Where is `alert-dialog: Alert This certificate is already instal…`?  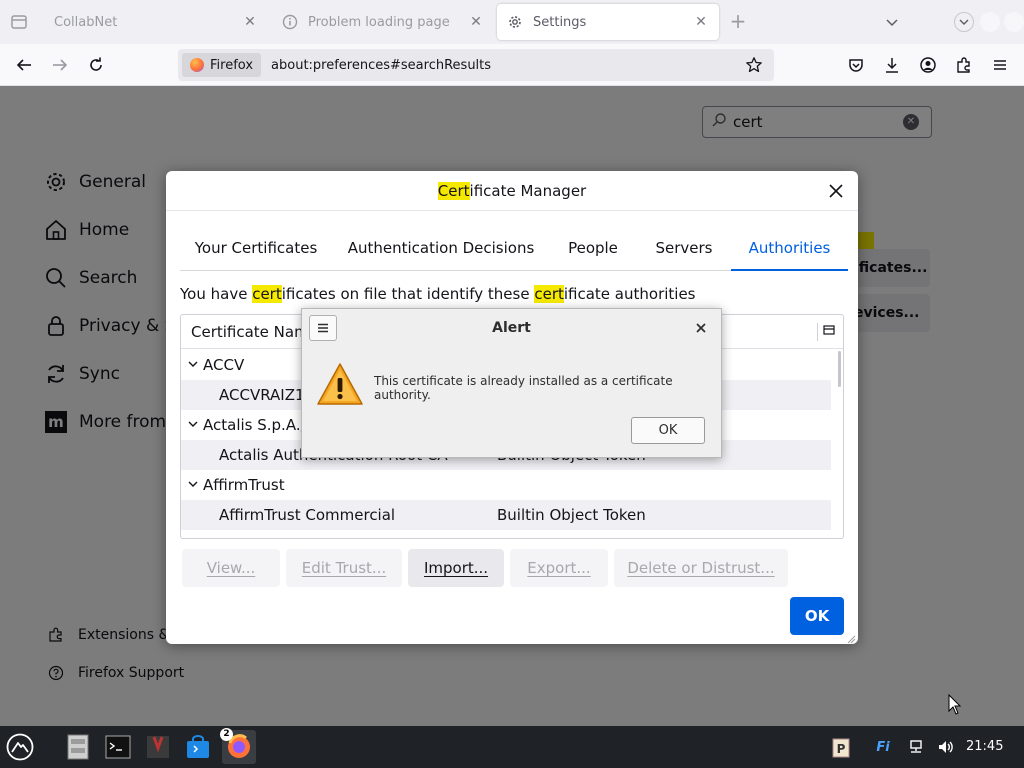 alert-dialog: Alert This certificate is already instal… is located at coordinates (511, 383).